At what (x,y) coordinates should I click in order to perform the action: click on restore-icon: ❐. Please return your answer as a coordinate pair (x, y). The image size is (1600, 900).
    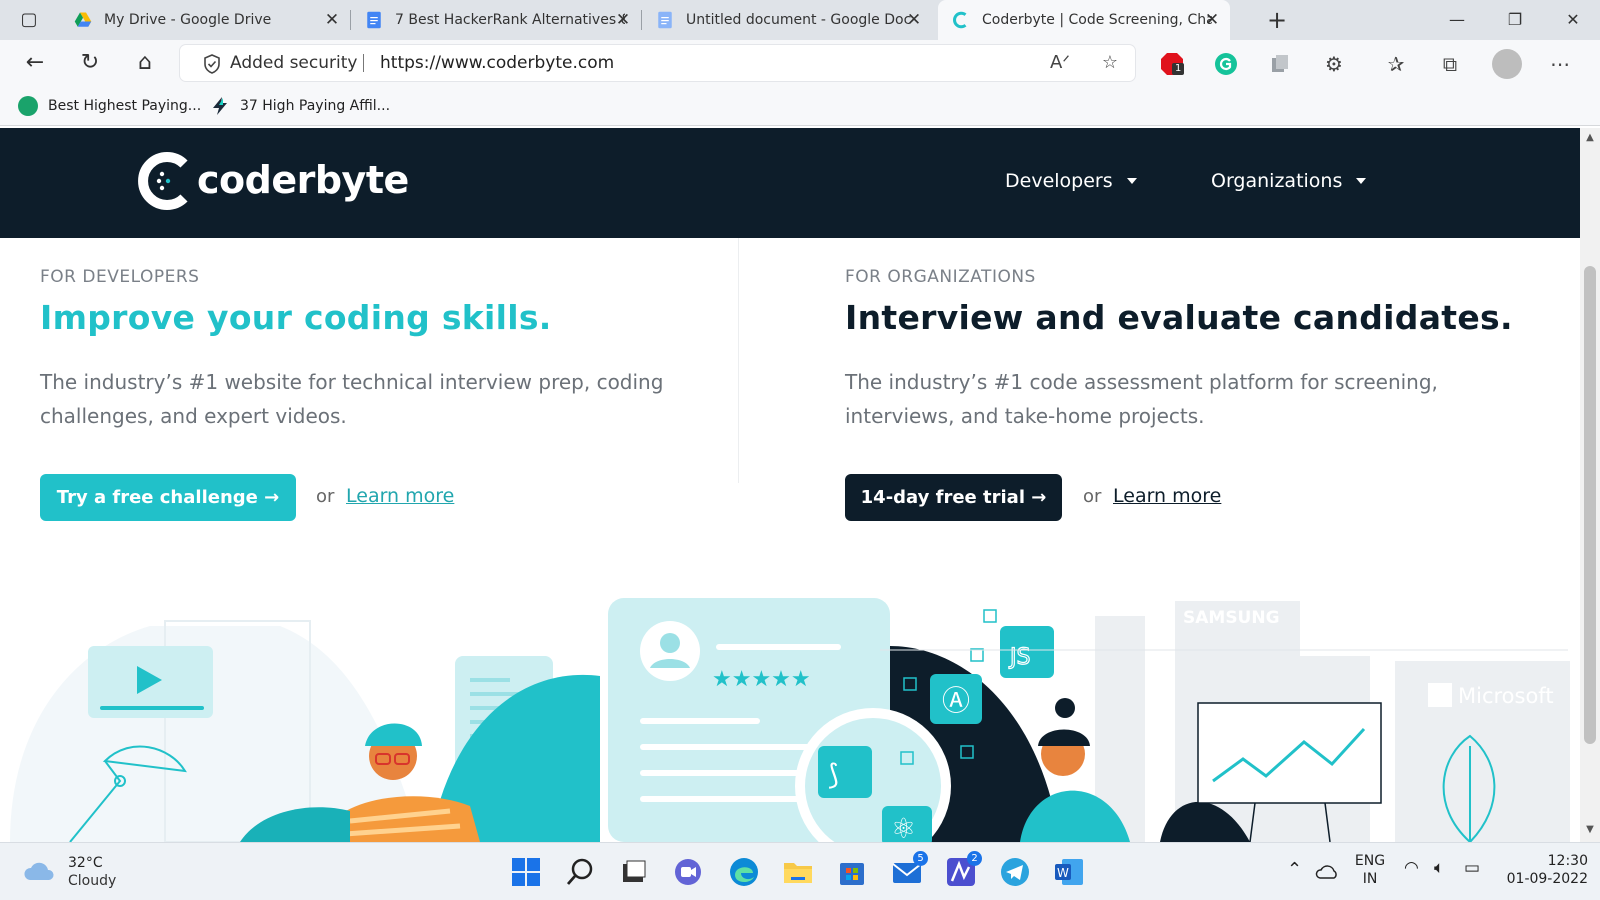
    Looking at the image, I should click on (1515, 20).